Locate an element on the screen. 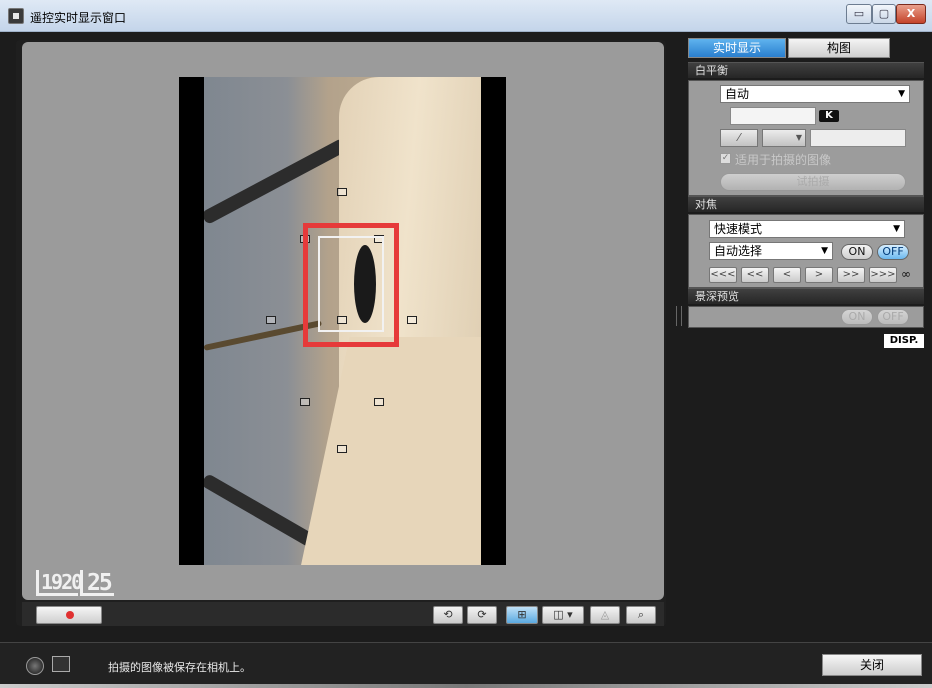  zoom-frame is located at coordinates (351, 285).